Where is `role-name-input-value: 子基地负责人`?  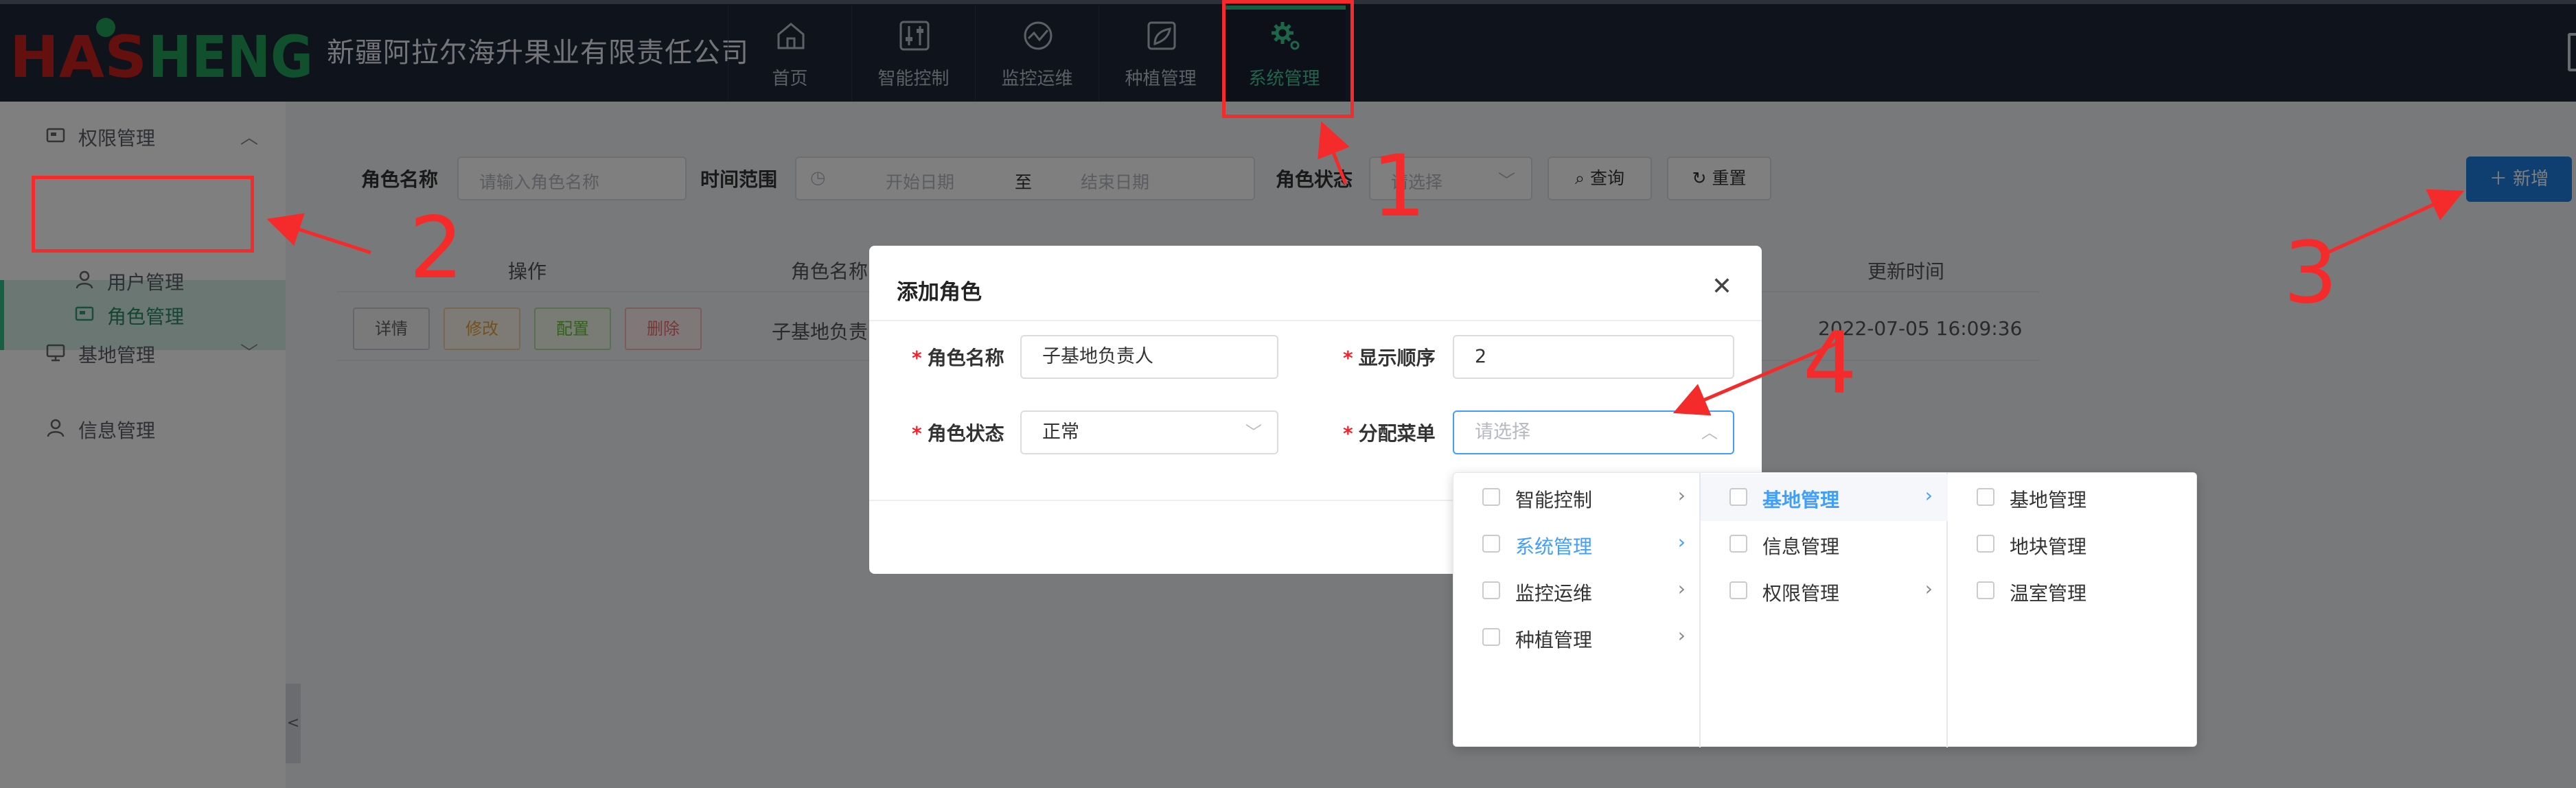
role-name-input-value: 子基地负责人 is located at coordinates (1097, 356).